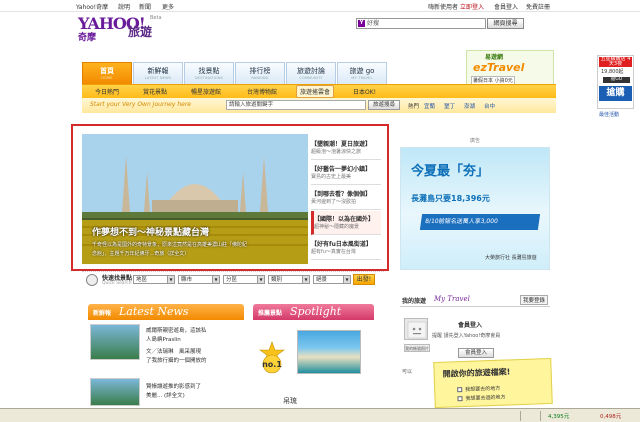  Describe the element at coordinates (341, 244) in the screenshot. I see `feature-item-head: 【好有fu日本風街道】` at that location.